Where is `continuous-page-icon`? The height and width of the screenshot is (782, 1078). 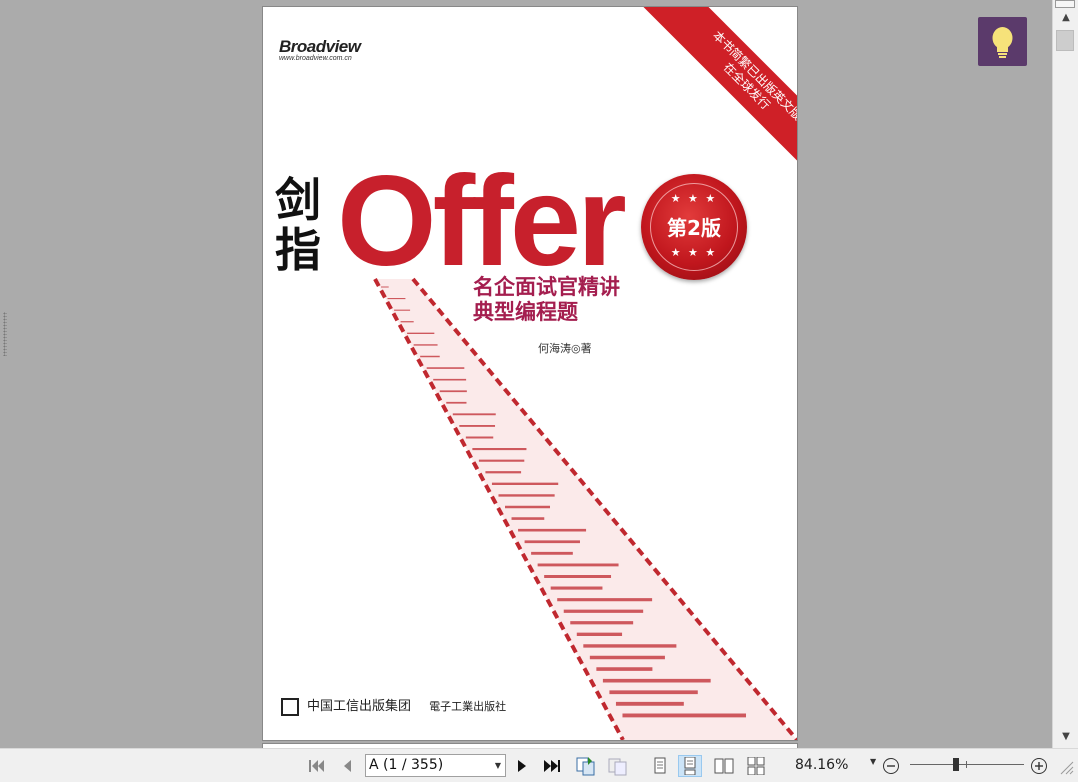 continuous-page-icon is located at coordinates (690, 766).